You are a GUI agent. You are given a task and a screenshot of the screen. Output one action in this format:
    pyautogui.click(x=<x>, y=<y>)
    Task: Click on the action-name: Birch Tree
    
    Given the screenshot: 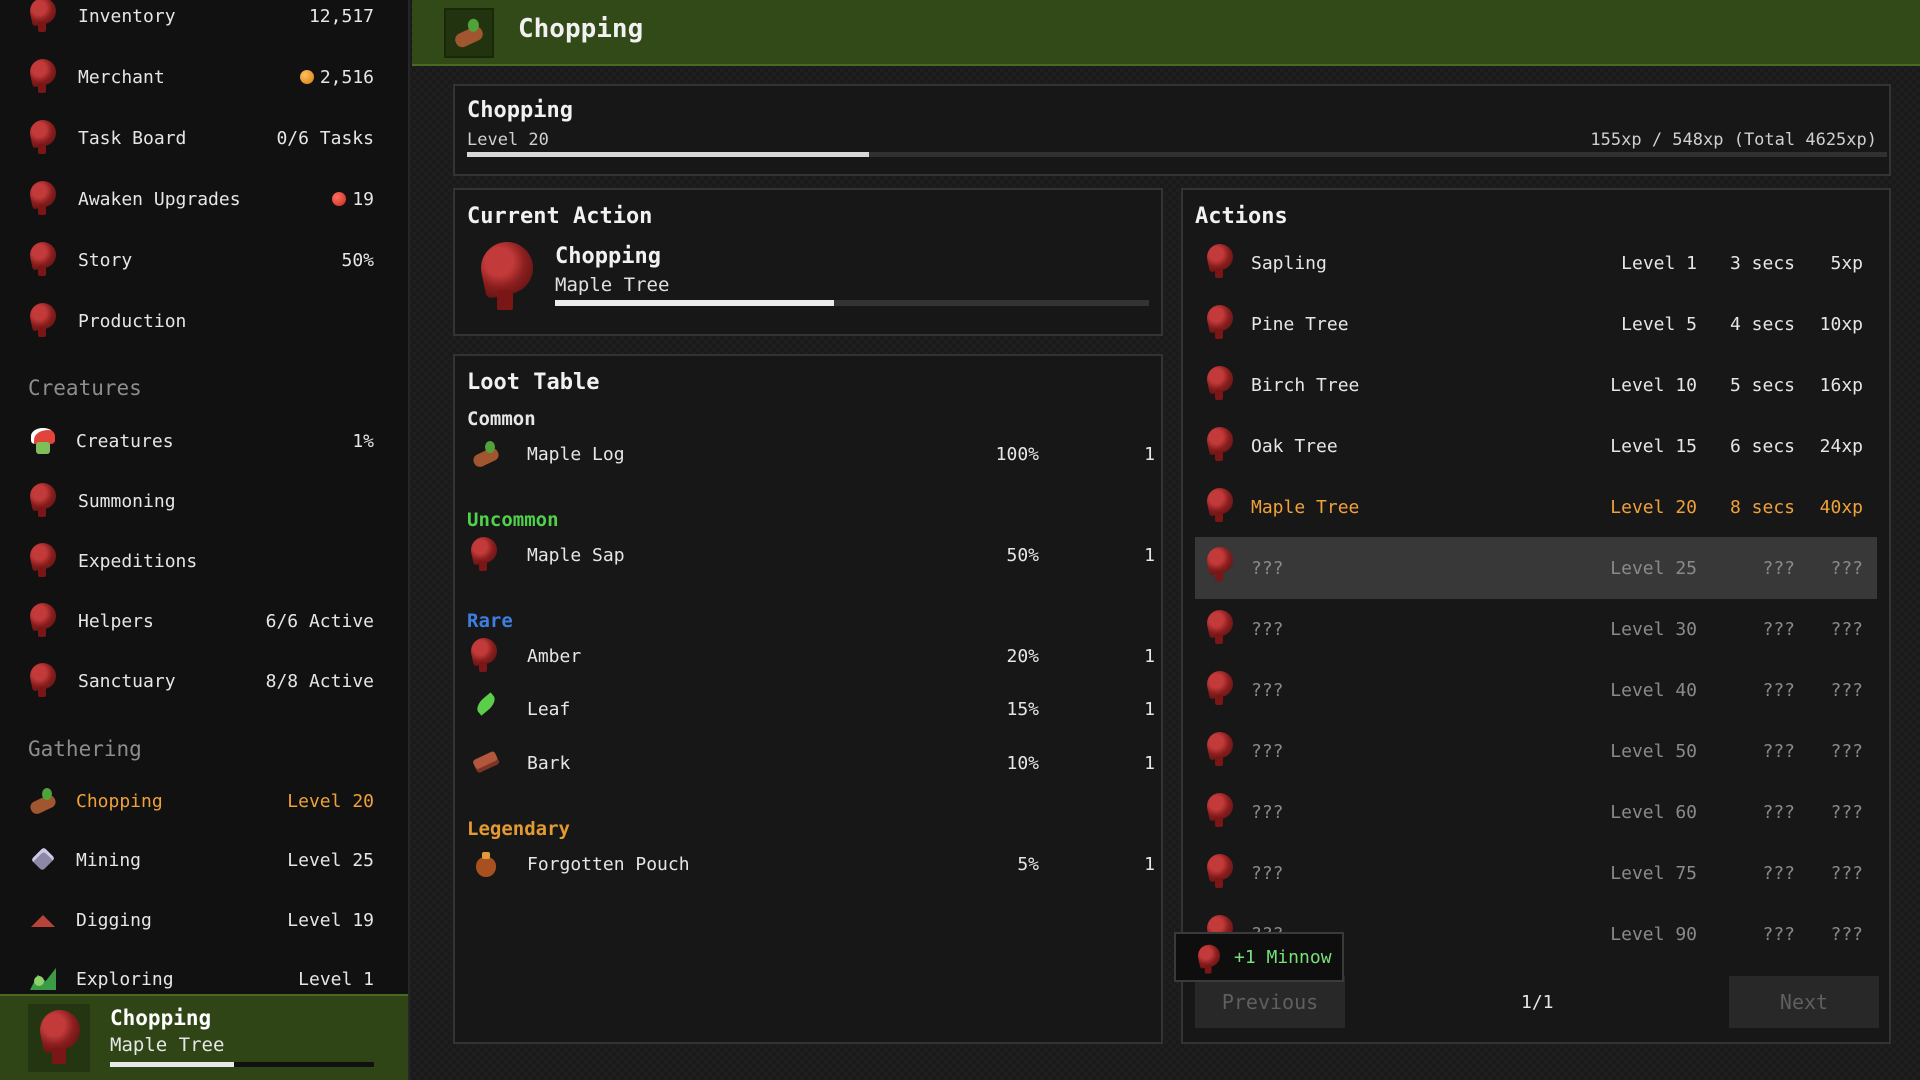 What is the action you would take?
    pyautogui.click(x=1305, y=385)
    